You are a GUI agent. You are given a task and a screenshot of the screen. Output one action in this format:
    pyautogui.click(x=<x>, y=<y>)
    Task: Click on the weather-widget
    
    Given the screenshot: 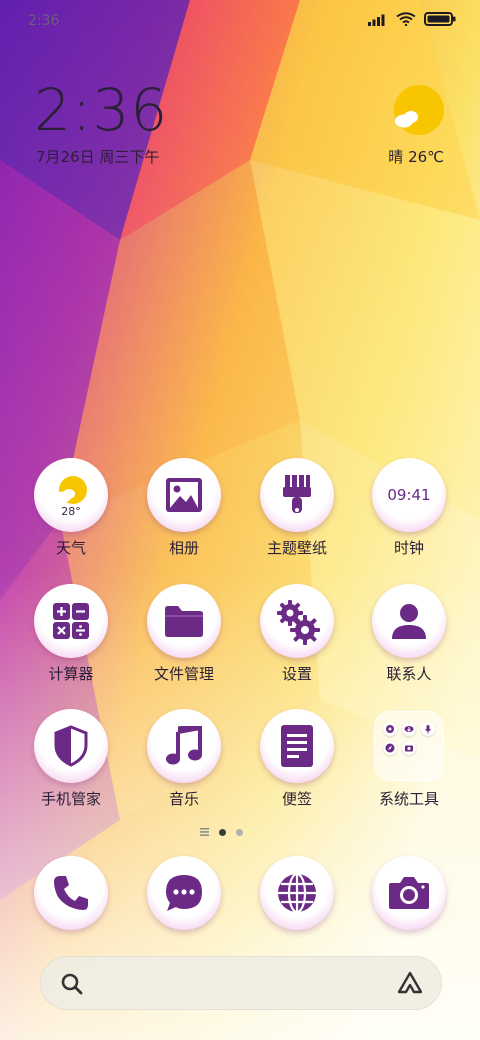 What is the action you would take?
    pyautogui.click(x=418, y=113)
    